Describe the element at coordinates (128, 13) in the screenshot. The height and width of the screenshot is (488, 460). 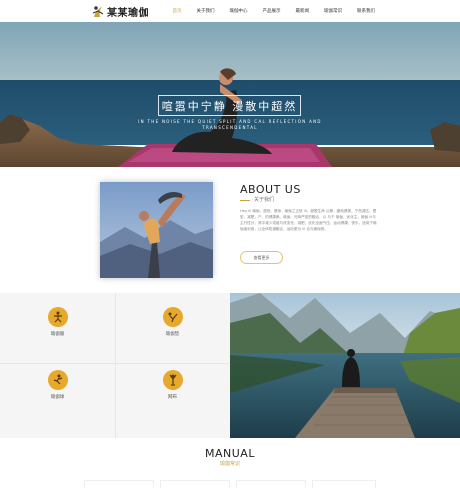
I see `logo-text: 某某瑜伽` at that location.